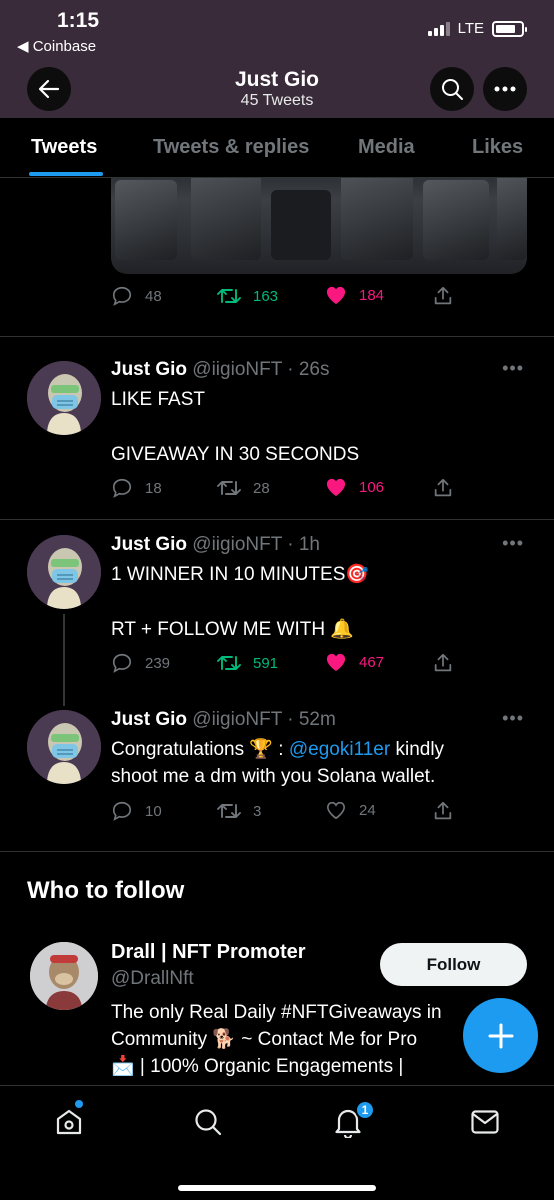 The image size is (554, 1200). Describe the element at coordinates (158, 663) in the screenshot. I see `reply-count: 239` at that location.